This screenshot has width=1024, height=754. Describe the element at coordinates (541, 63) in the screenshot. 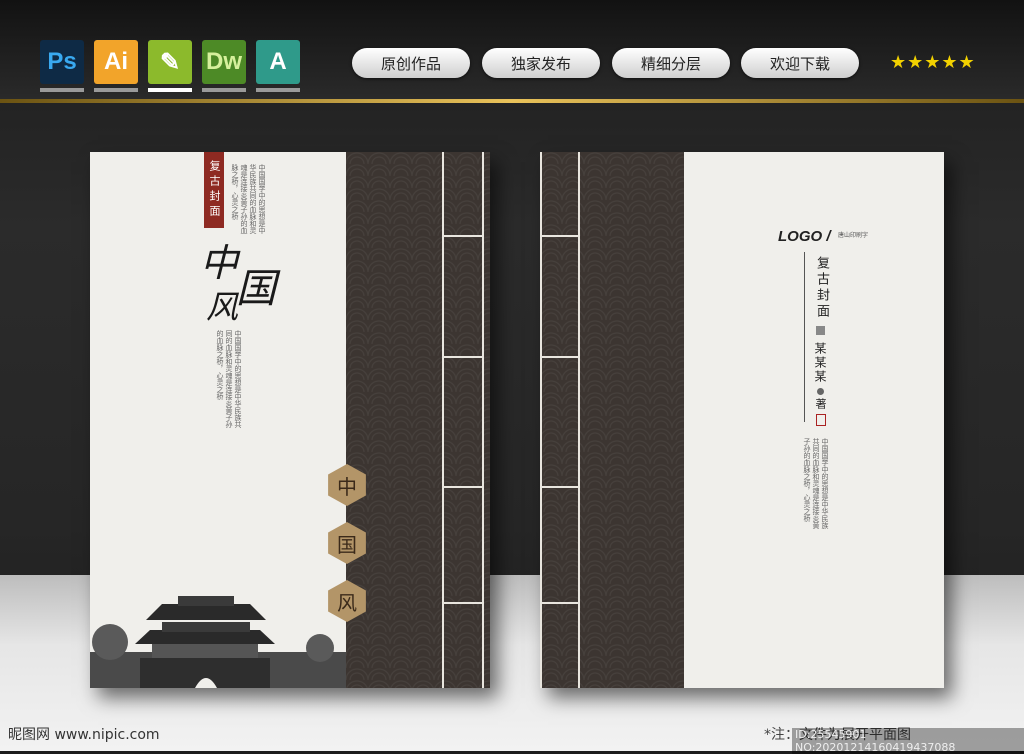

I see `tag-exclusive: 独家发布` at that location.